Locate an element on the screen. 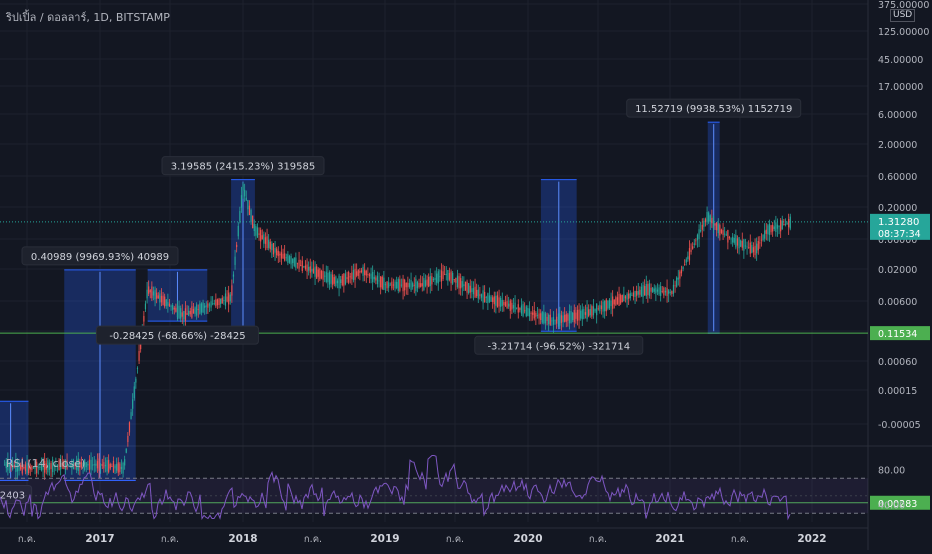 This screenshot has height=554, width=932. y-tick-label: 125.00000 is located at coordinates (903, 32).